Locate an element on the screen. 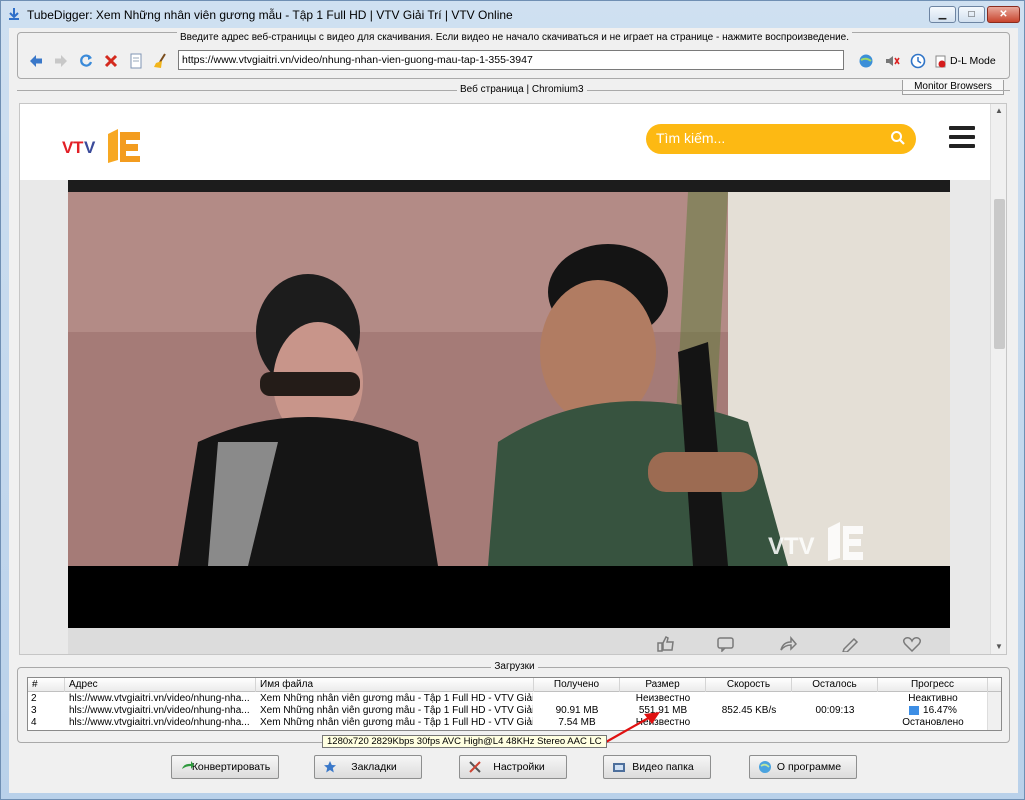 The width and height of the screenshot is (1025, 800). hamburger-menu-icon is located at coordinates (962, 137).